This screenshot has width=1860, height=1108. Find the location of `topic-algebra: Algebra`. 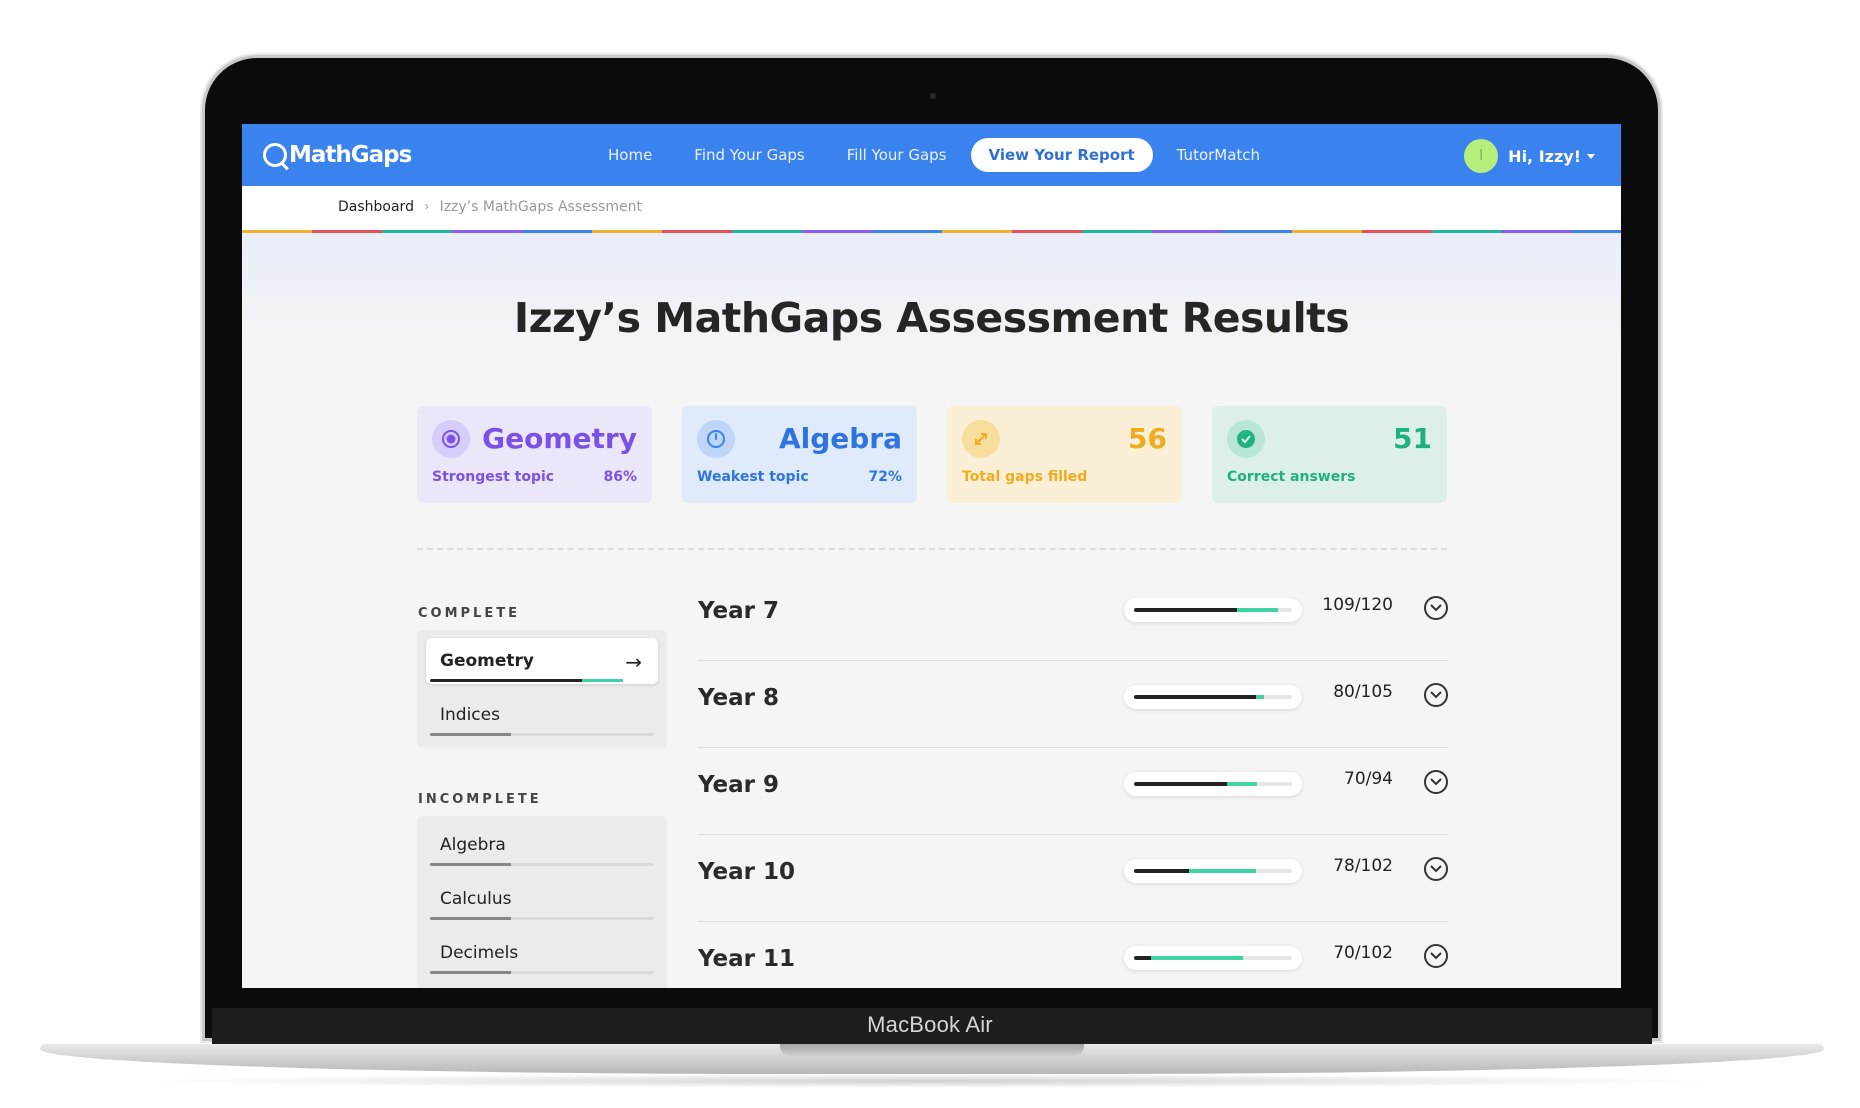

topic-algebra: Algebra is located at coordinates (542, 845).